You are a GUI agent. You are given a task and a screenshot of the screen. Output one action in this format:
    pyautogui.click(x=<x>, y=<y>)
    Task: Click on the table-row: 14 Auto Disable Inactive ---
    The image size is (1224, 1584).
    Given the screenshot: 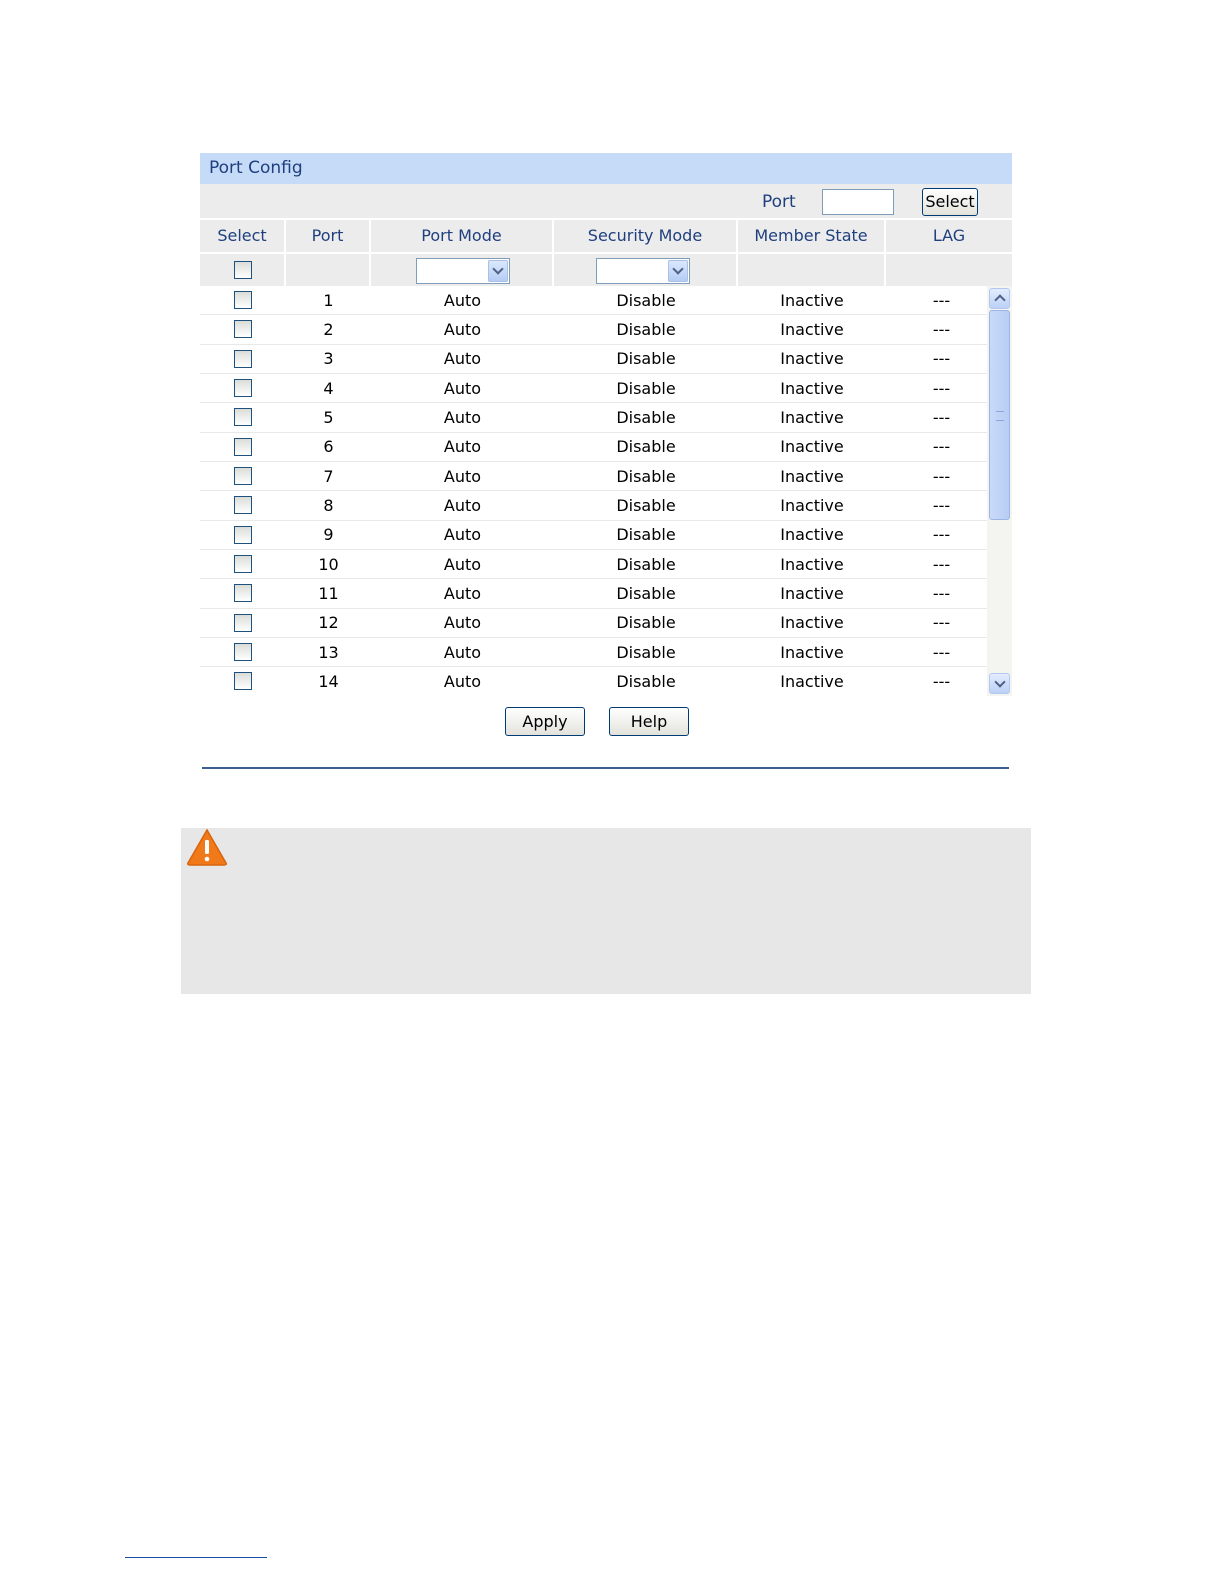 What is the action you would take?
    pyautogui.click(x=606, y=681)
    